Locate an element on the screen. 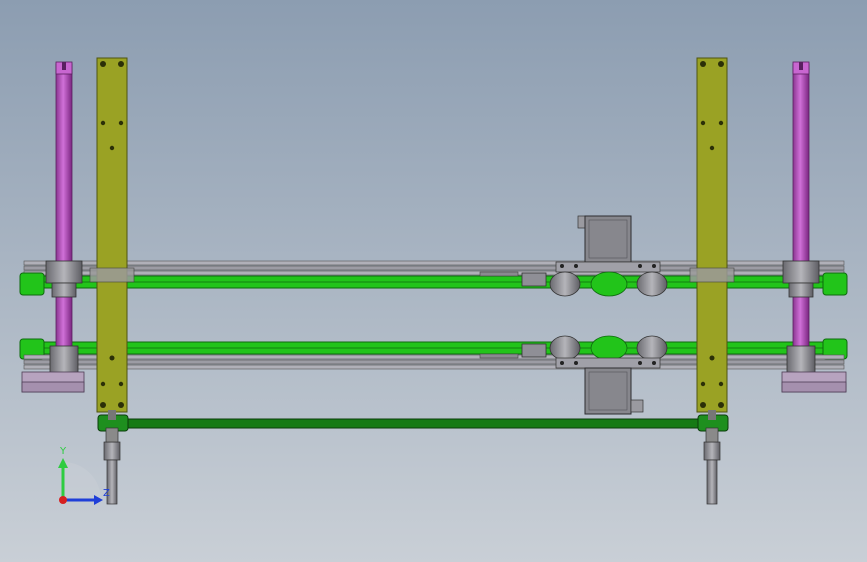 Image resolution: width=867 pixels, height=562 pixels. upper-motor is located at coordinates (608, 239).